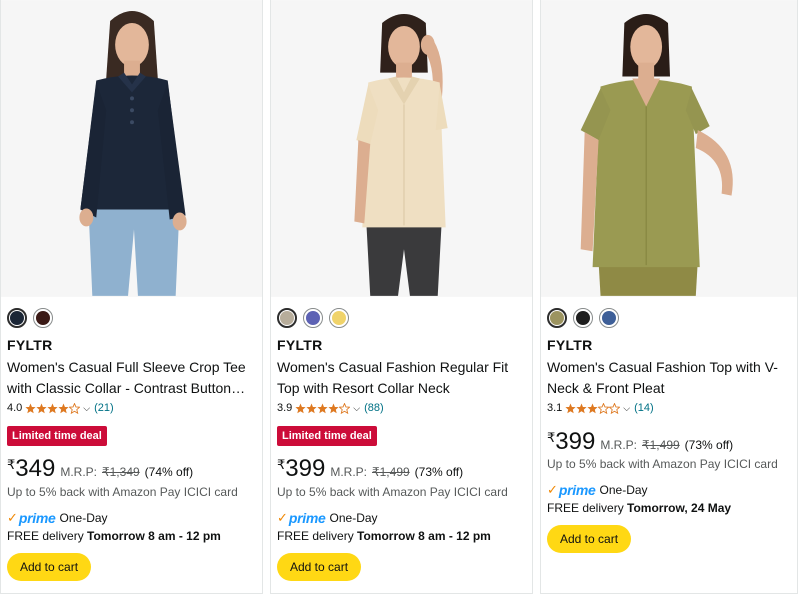  I want to click on swatch-yellow, so click(339, 318).